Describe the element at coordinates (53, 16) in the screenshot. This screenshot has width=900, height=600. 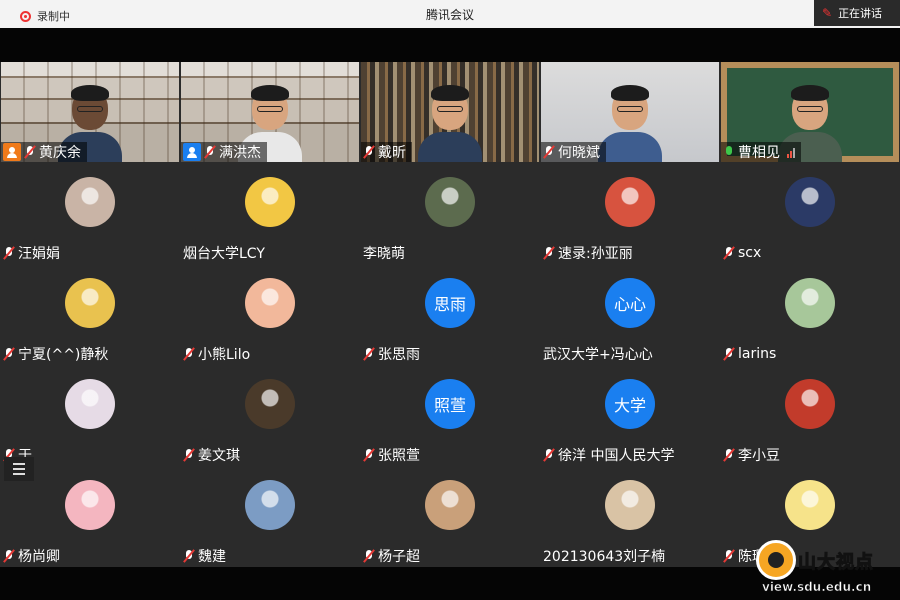
I see `recording-label: 录制中` at that location.